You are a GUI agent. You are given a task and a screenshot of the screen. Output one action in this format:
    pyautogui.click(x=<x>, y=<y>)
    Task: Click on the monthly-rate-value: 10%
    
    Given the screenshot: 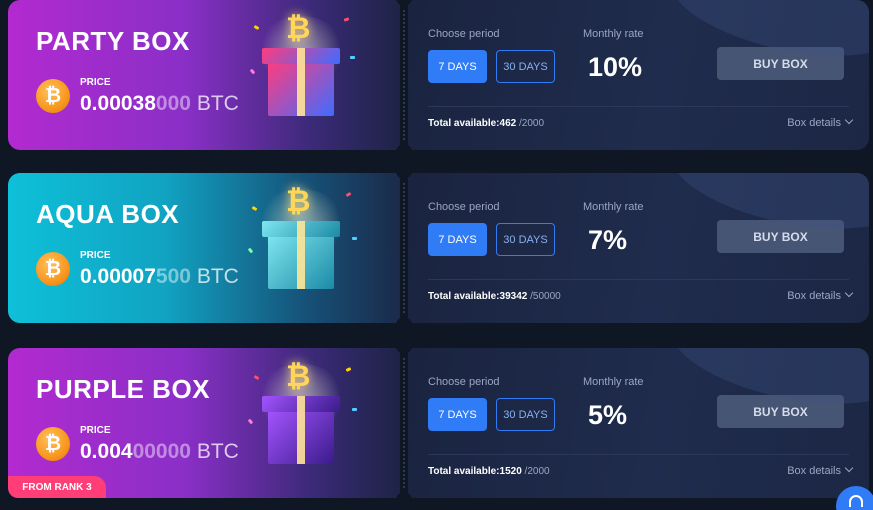 What is the action you would take?
    pyautogui.click(x=615, y=67)
    